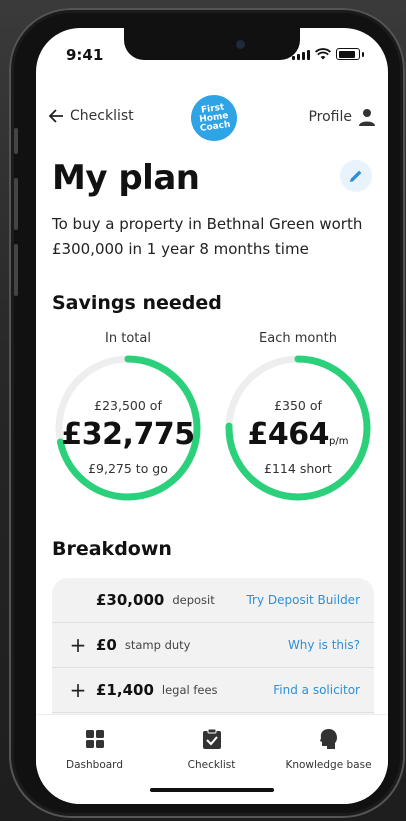  What do you see at coordinates (328, 765) in the screenshot?
I see `tab-label: Knowledge base` at bounding box center [328, 765].